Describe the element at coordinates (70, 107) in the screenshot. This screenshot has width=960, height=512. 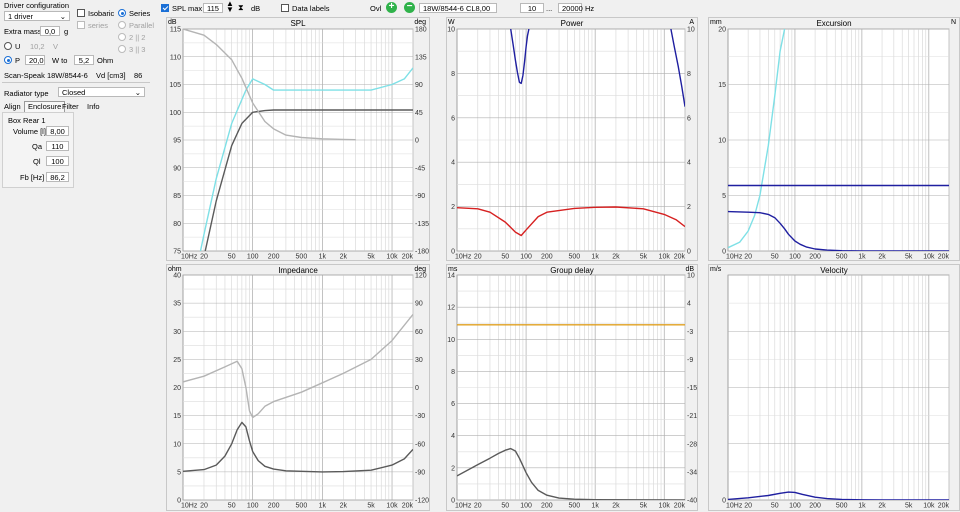
I see `tab-filter: Filter` at that location.